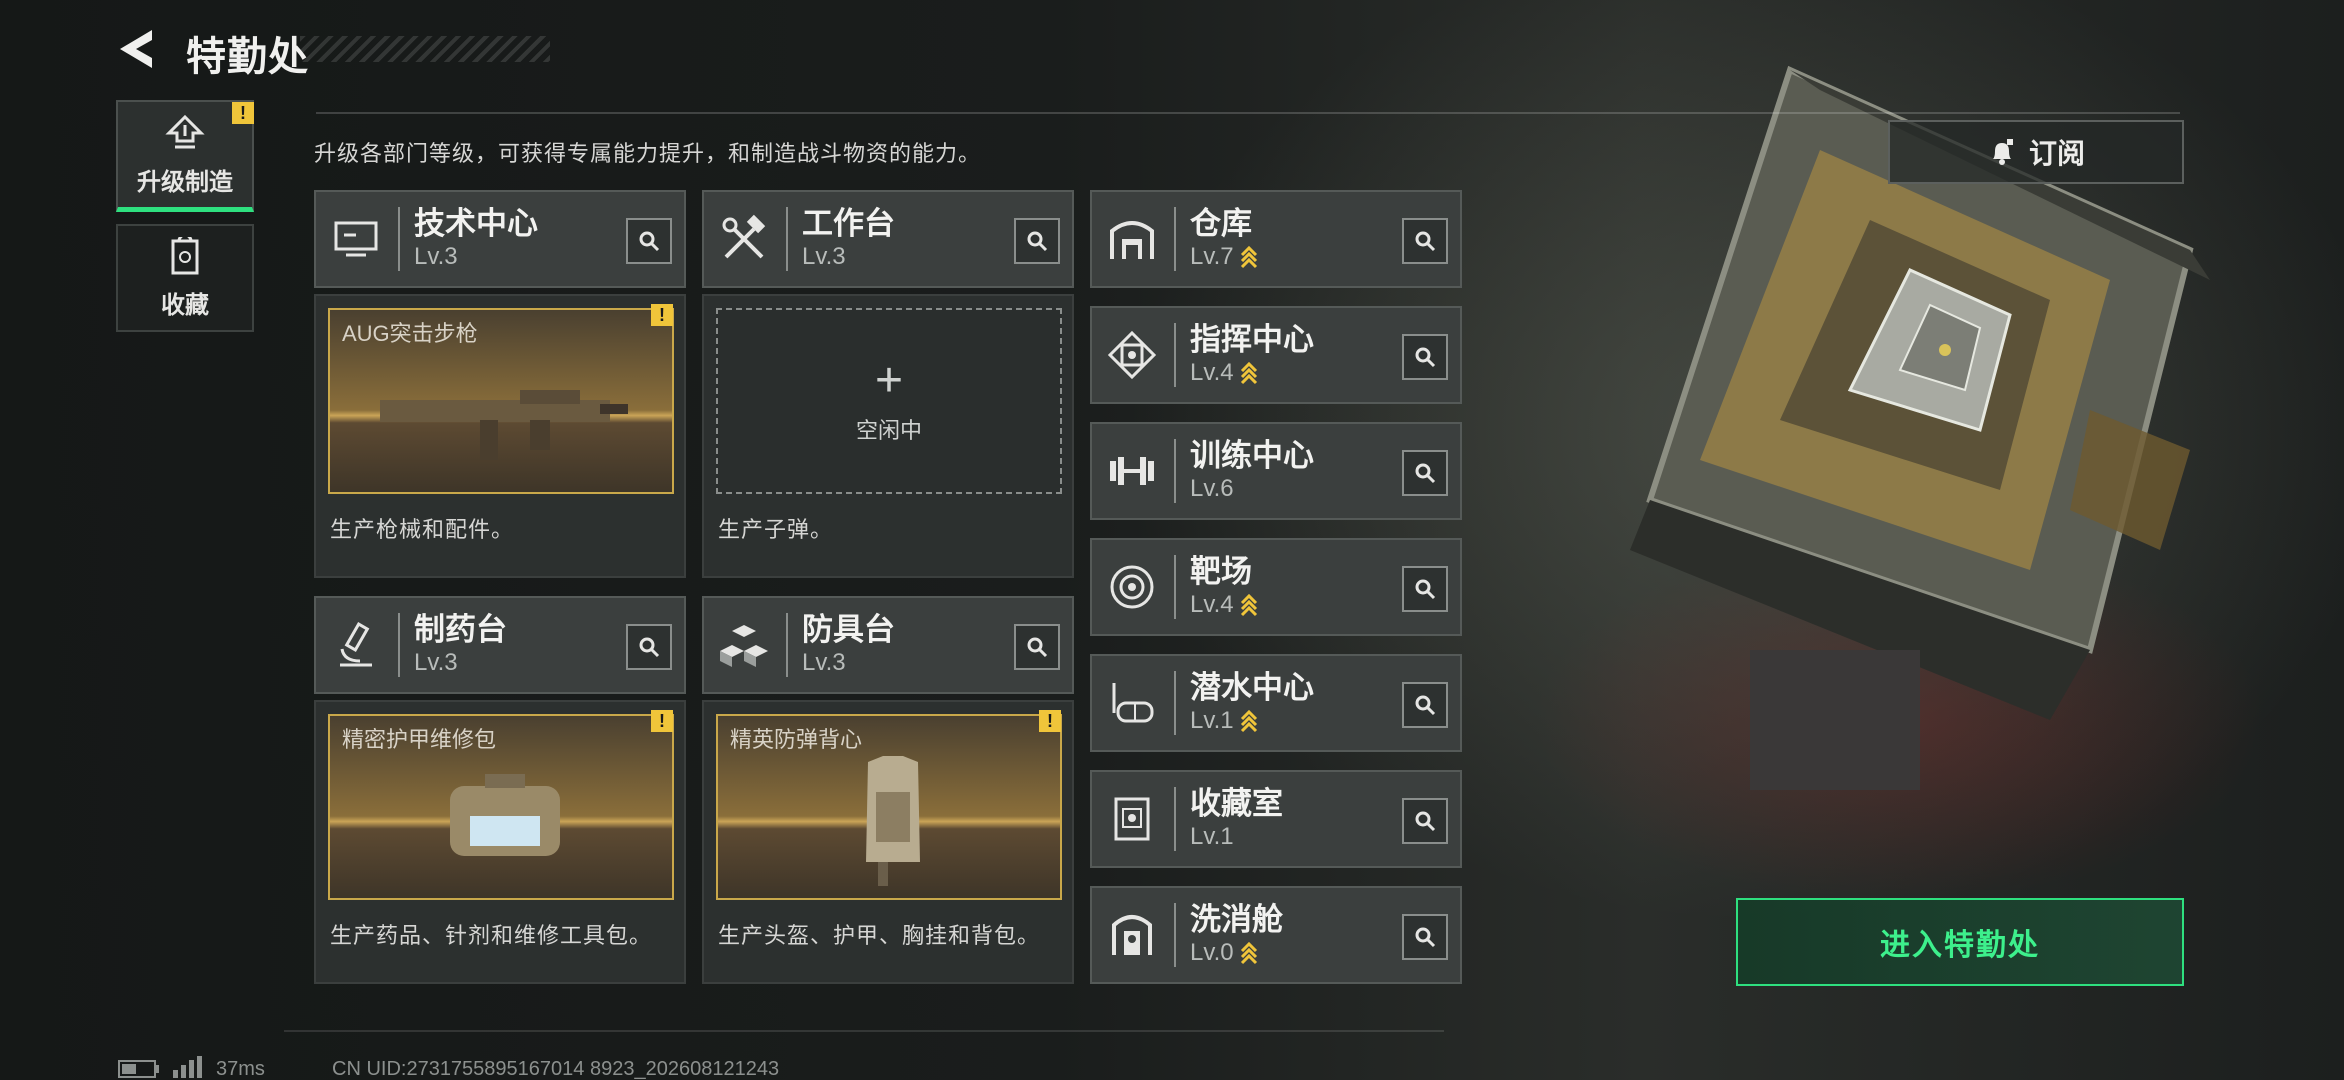 The height and width of the screenshot is (1080, 2344). Describe the element at coordinates (137, 49) in the screenshot. I see `back-arrow-icon` at that location.